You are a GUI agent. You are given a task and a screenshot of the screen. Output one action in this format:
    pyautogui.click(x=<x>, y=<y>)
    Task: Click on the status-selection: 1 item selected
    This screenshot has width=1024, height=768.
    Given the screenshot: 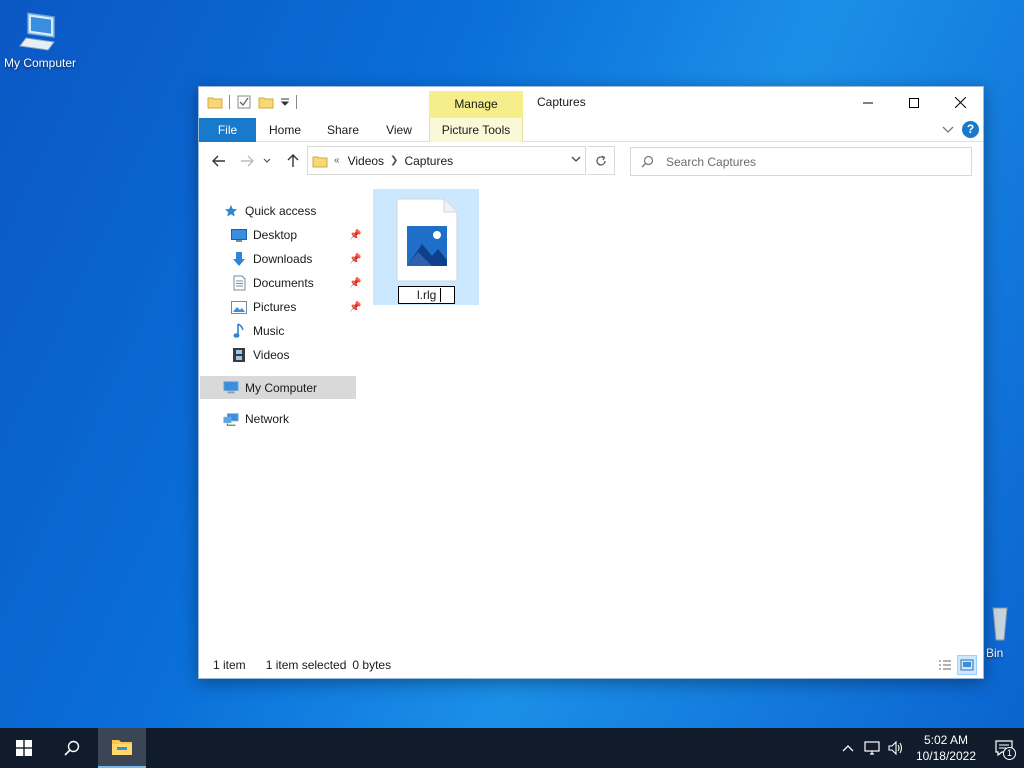 What is the action you would take?
    pyautogui.click(x=306, y=665)
    